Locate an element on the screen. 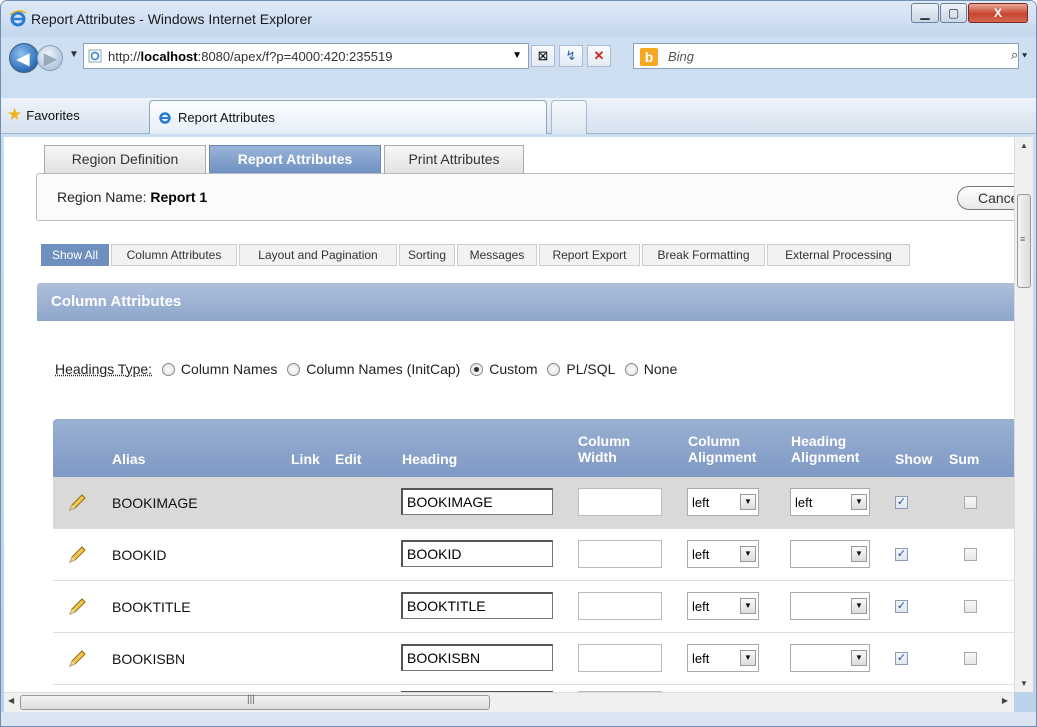 The width and height of the screenshot is (1037, 727). subtab-external-processing: External Processing is located at coordinates (838, 255).